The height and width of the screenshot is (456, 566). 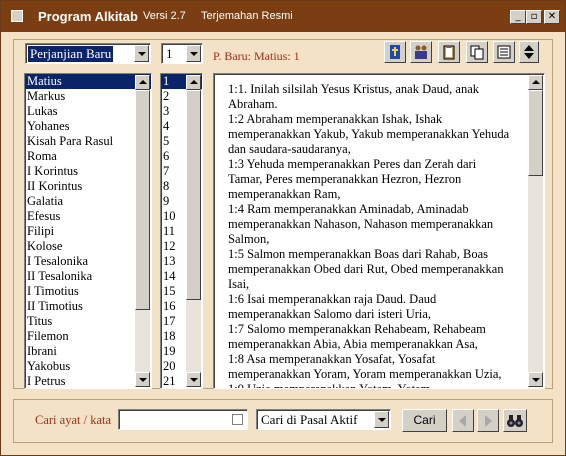 What do you see at coordinates (88, 246) in the screenshot?
I see `book-list-item: Kolose` at bounding box center [88, 246].